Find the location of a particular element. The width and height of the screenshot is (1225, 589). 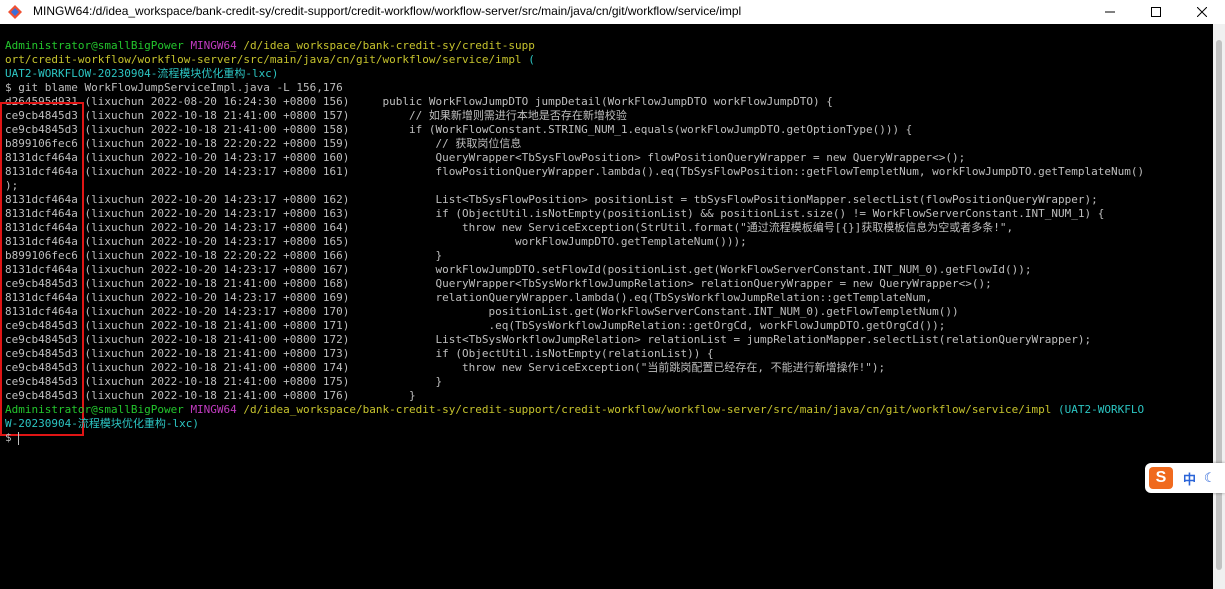

blame-meta: (lixuchun 2022-10-18 21:41:00 +0800 174) is located at coordinates (213, 367).